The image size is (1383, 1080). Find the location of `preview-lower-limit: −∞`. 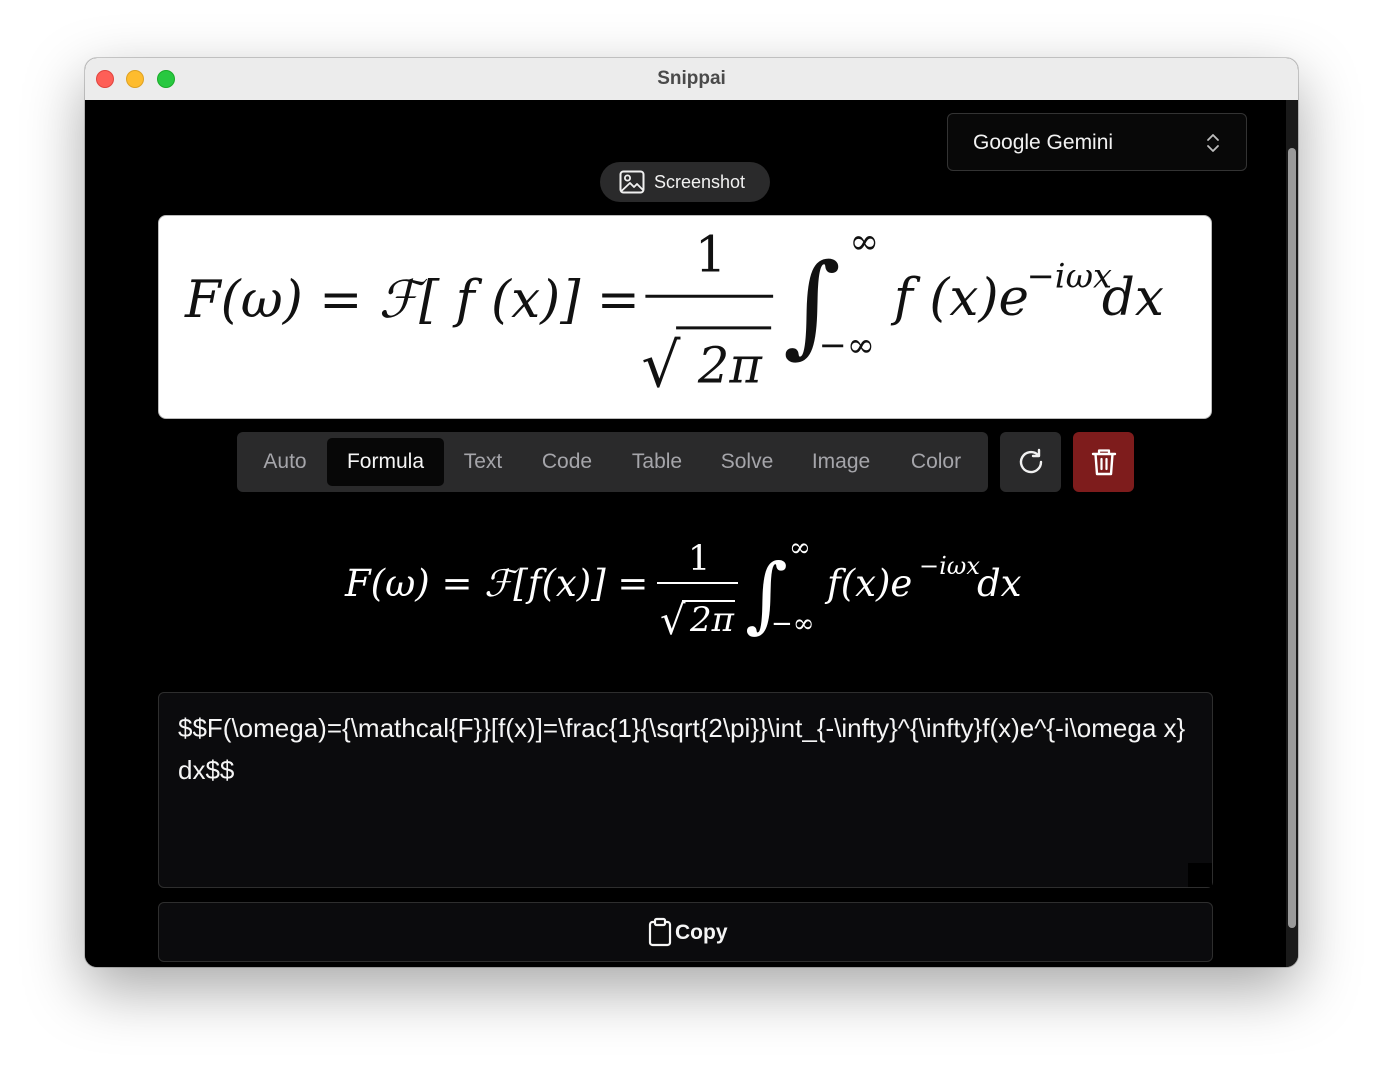

preview-lower-limit: −∞ is located at coordinates (847, 345).